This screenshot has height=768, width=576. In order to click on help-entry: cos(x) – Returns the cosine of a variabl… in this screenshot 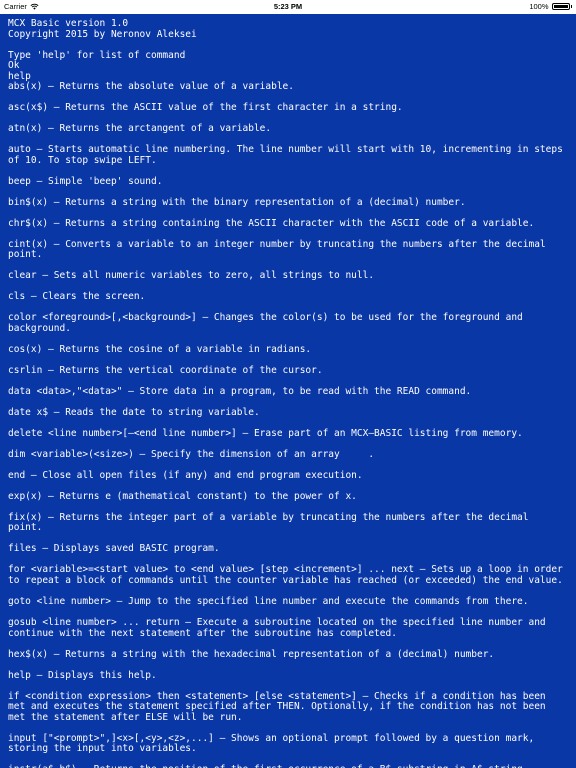, I will do `click(160, 349)`.